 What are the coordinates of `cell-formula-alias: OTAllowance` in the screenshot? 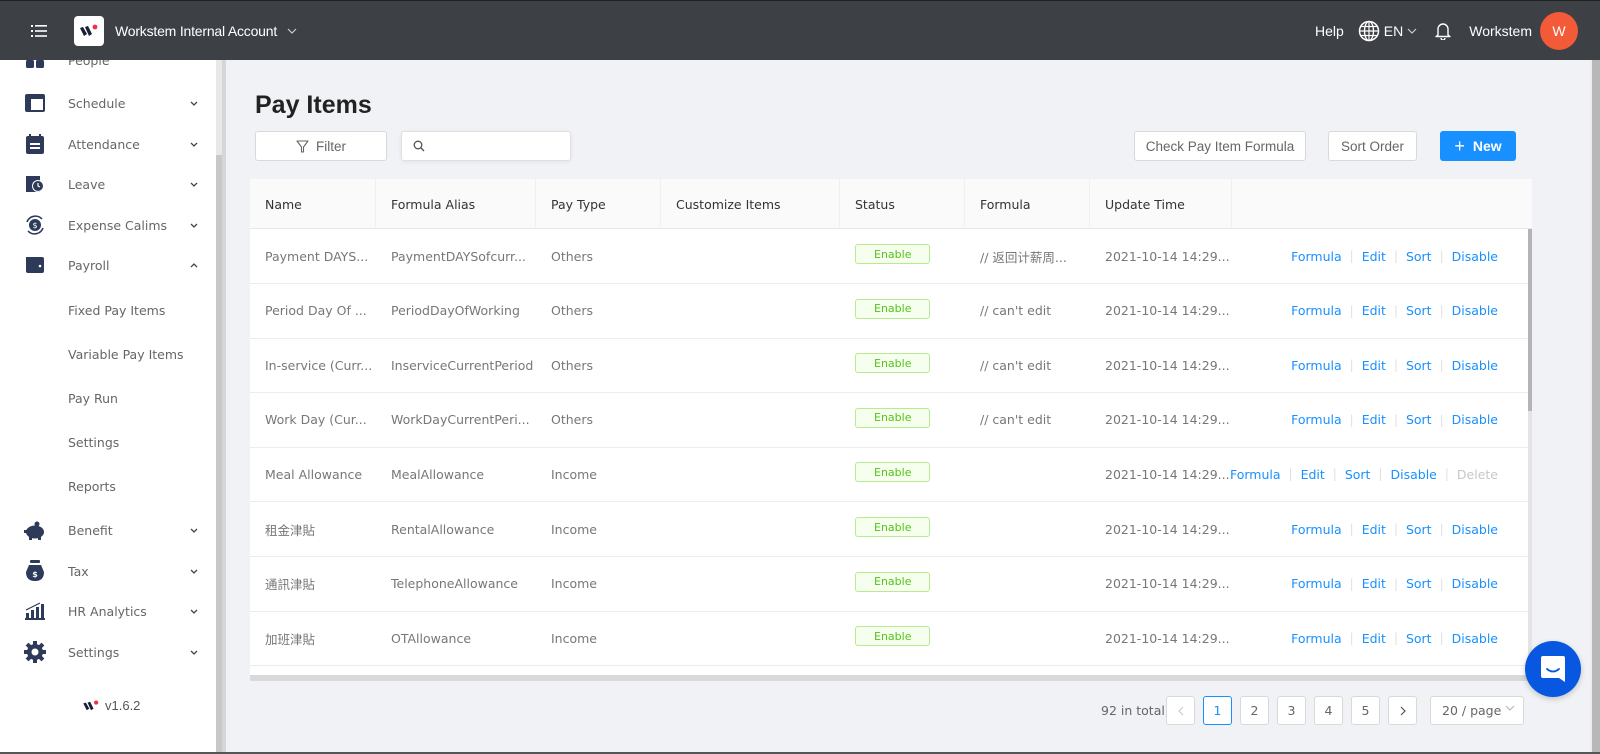 It's located at (431, 638).